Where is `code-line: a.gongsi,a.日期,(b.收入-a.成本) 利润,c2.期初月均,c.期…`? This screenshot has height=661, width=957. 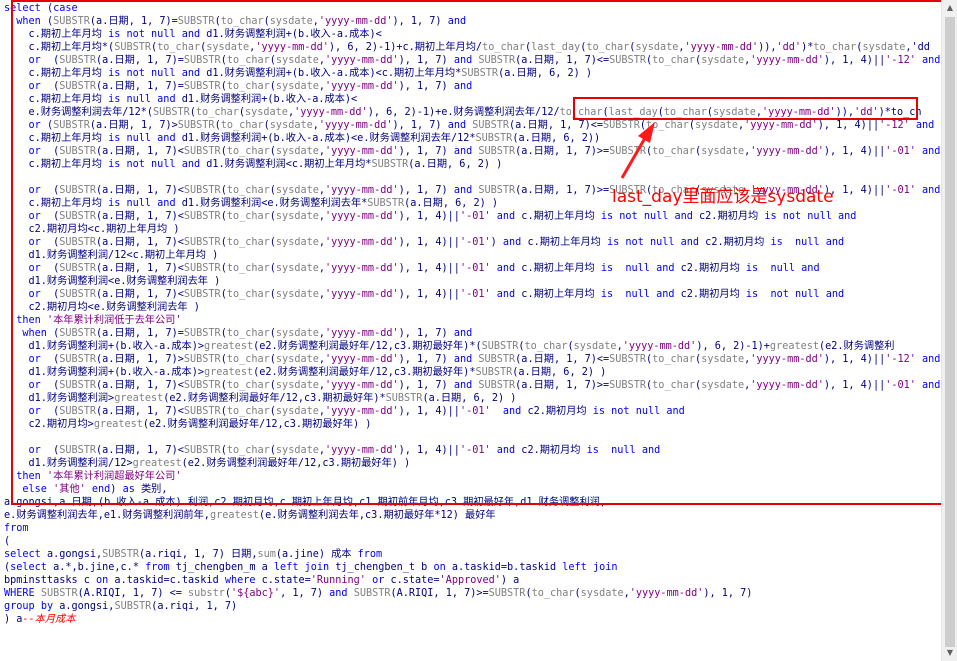
code-line: a.gongsi,a.日期,(b.收入-a.成本) 利润,c2.期初月均,c.期… is located at coordinates (305, 502).